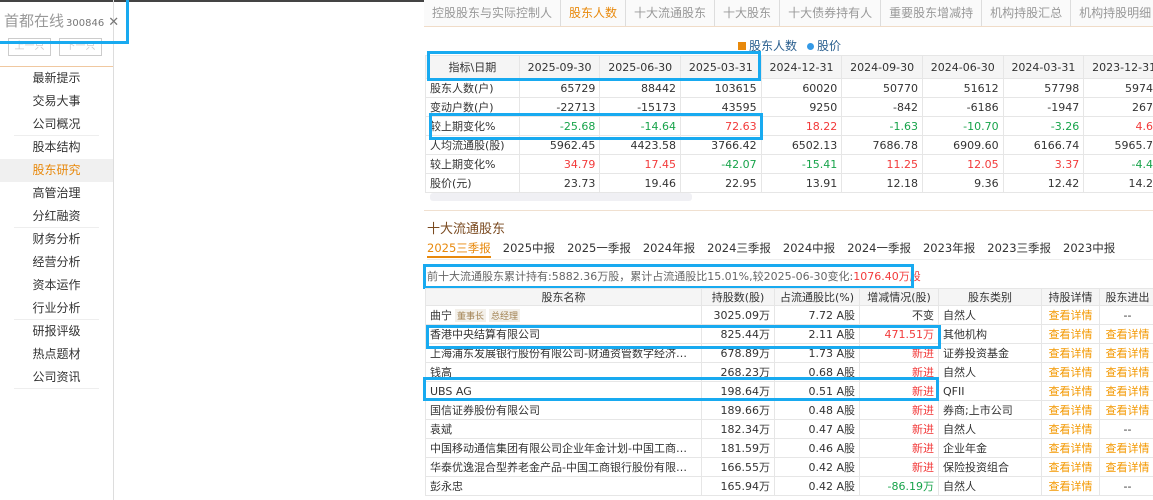 The width and height of the screenshot is (1153, 500). What do you see at coordinates (899, 391) in the screenshot?
I see `change-cell: 新进` at bounding box center [899, 391].